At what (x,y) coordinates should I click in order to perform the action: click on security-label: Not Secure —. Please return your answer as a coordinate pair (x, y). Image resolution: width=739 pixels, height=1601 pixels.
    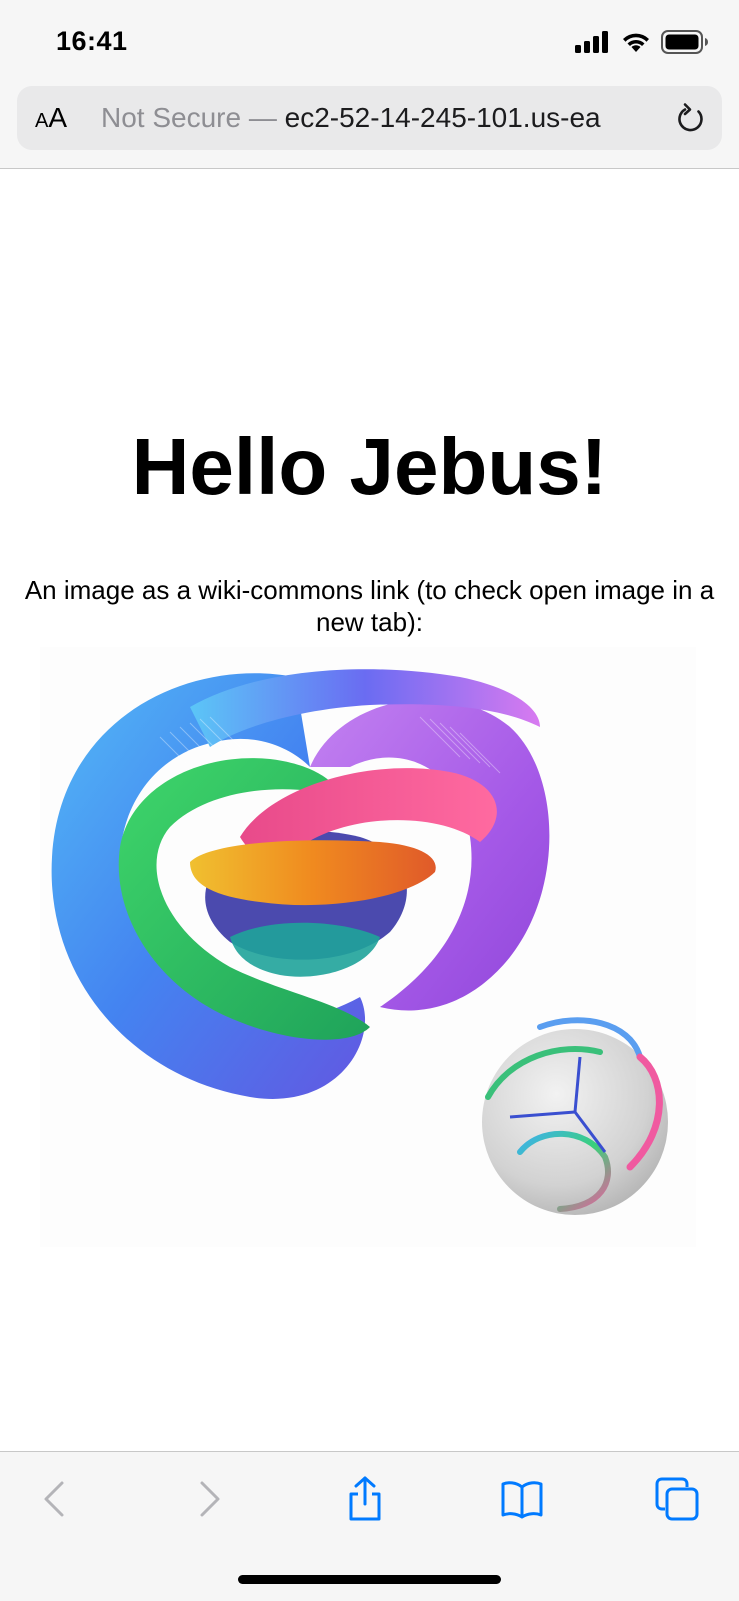
    Looking at the image, I should click on (189, 117).